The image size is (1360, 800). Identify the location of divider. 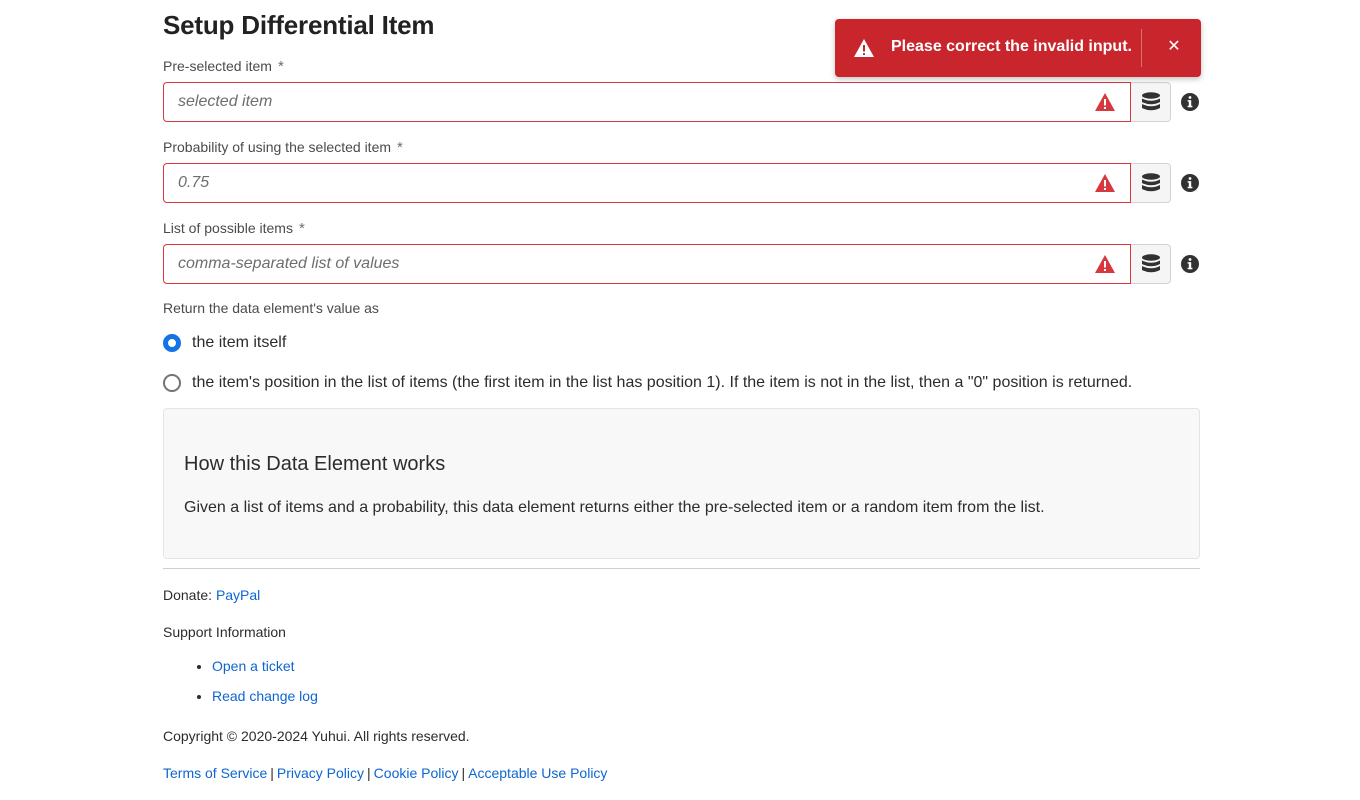
(681, 568).